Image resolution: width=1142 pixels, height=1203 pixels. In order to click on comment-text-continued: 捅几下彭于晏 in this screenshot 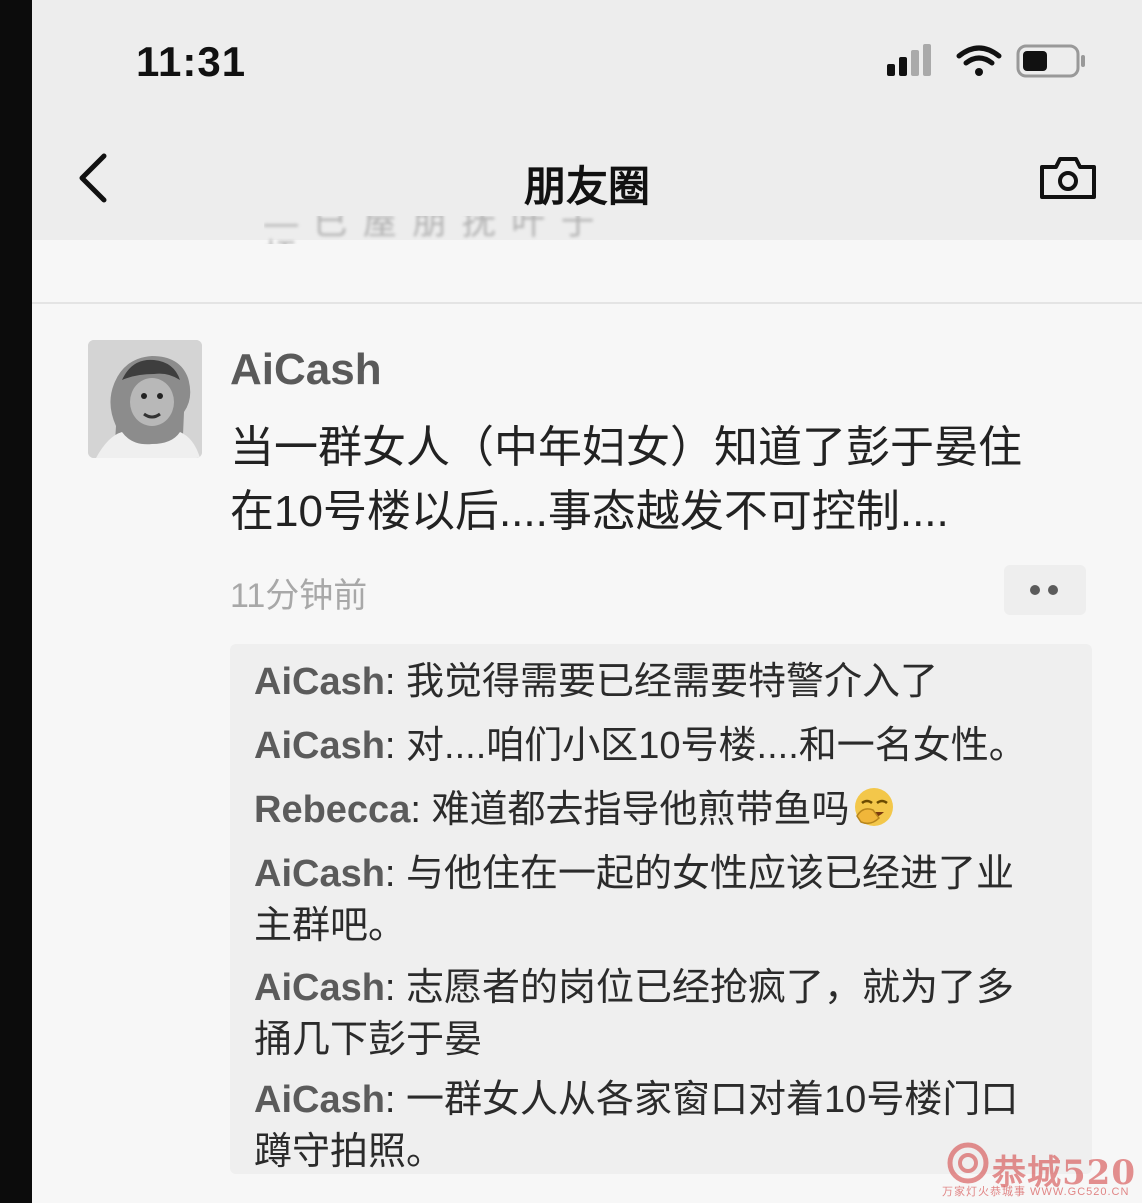, I will do `click(368, 1040)`.